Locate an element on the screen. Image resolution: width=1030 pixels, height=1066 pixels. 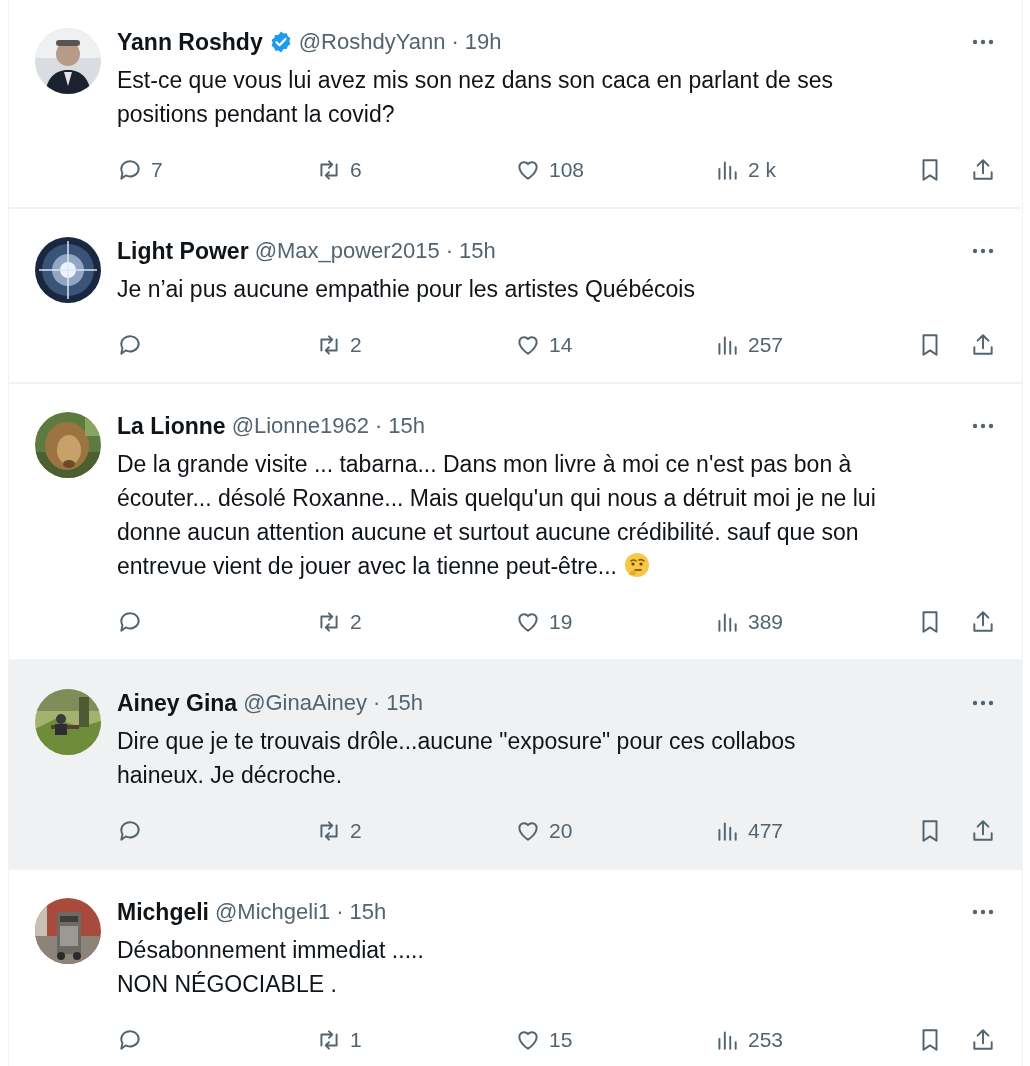
user-handle: @GinaAiney is located at coordinates (305, 703).